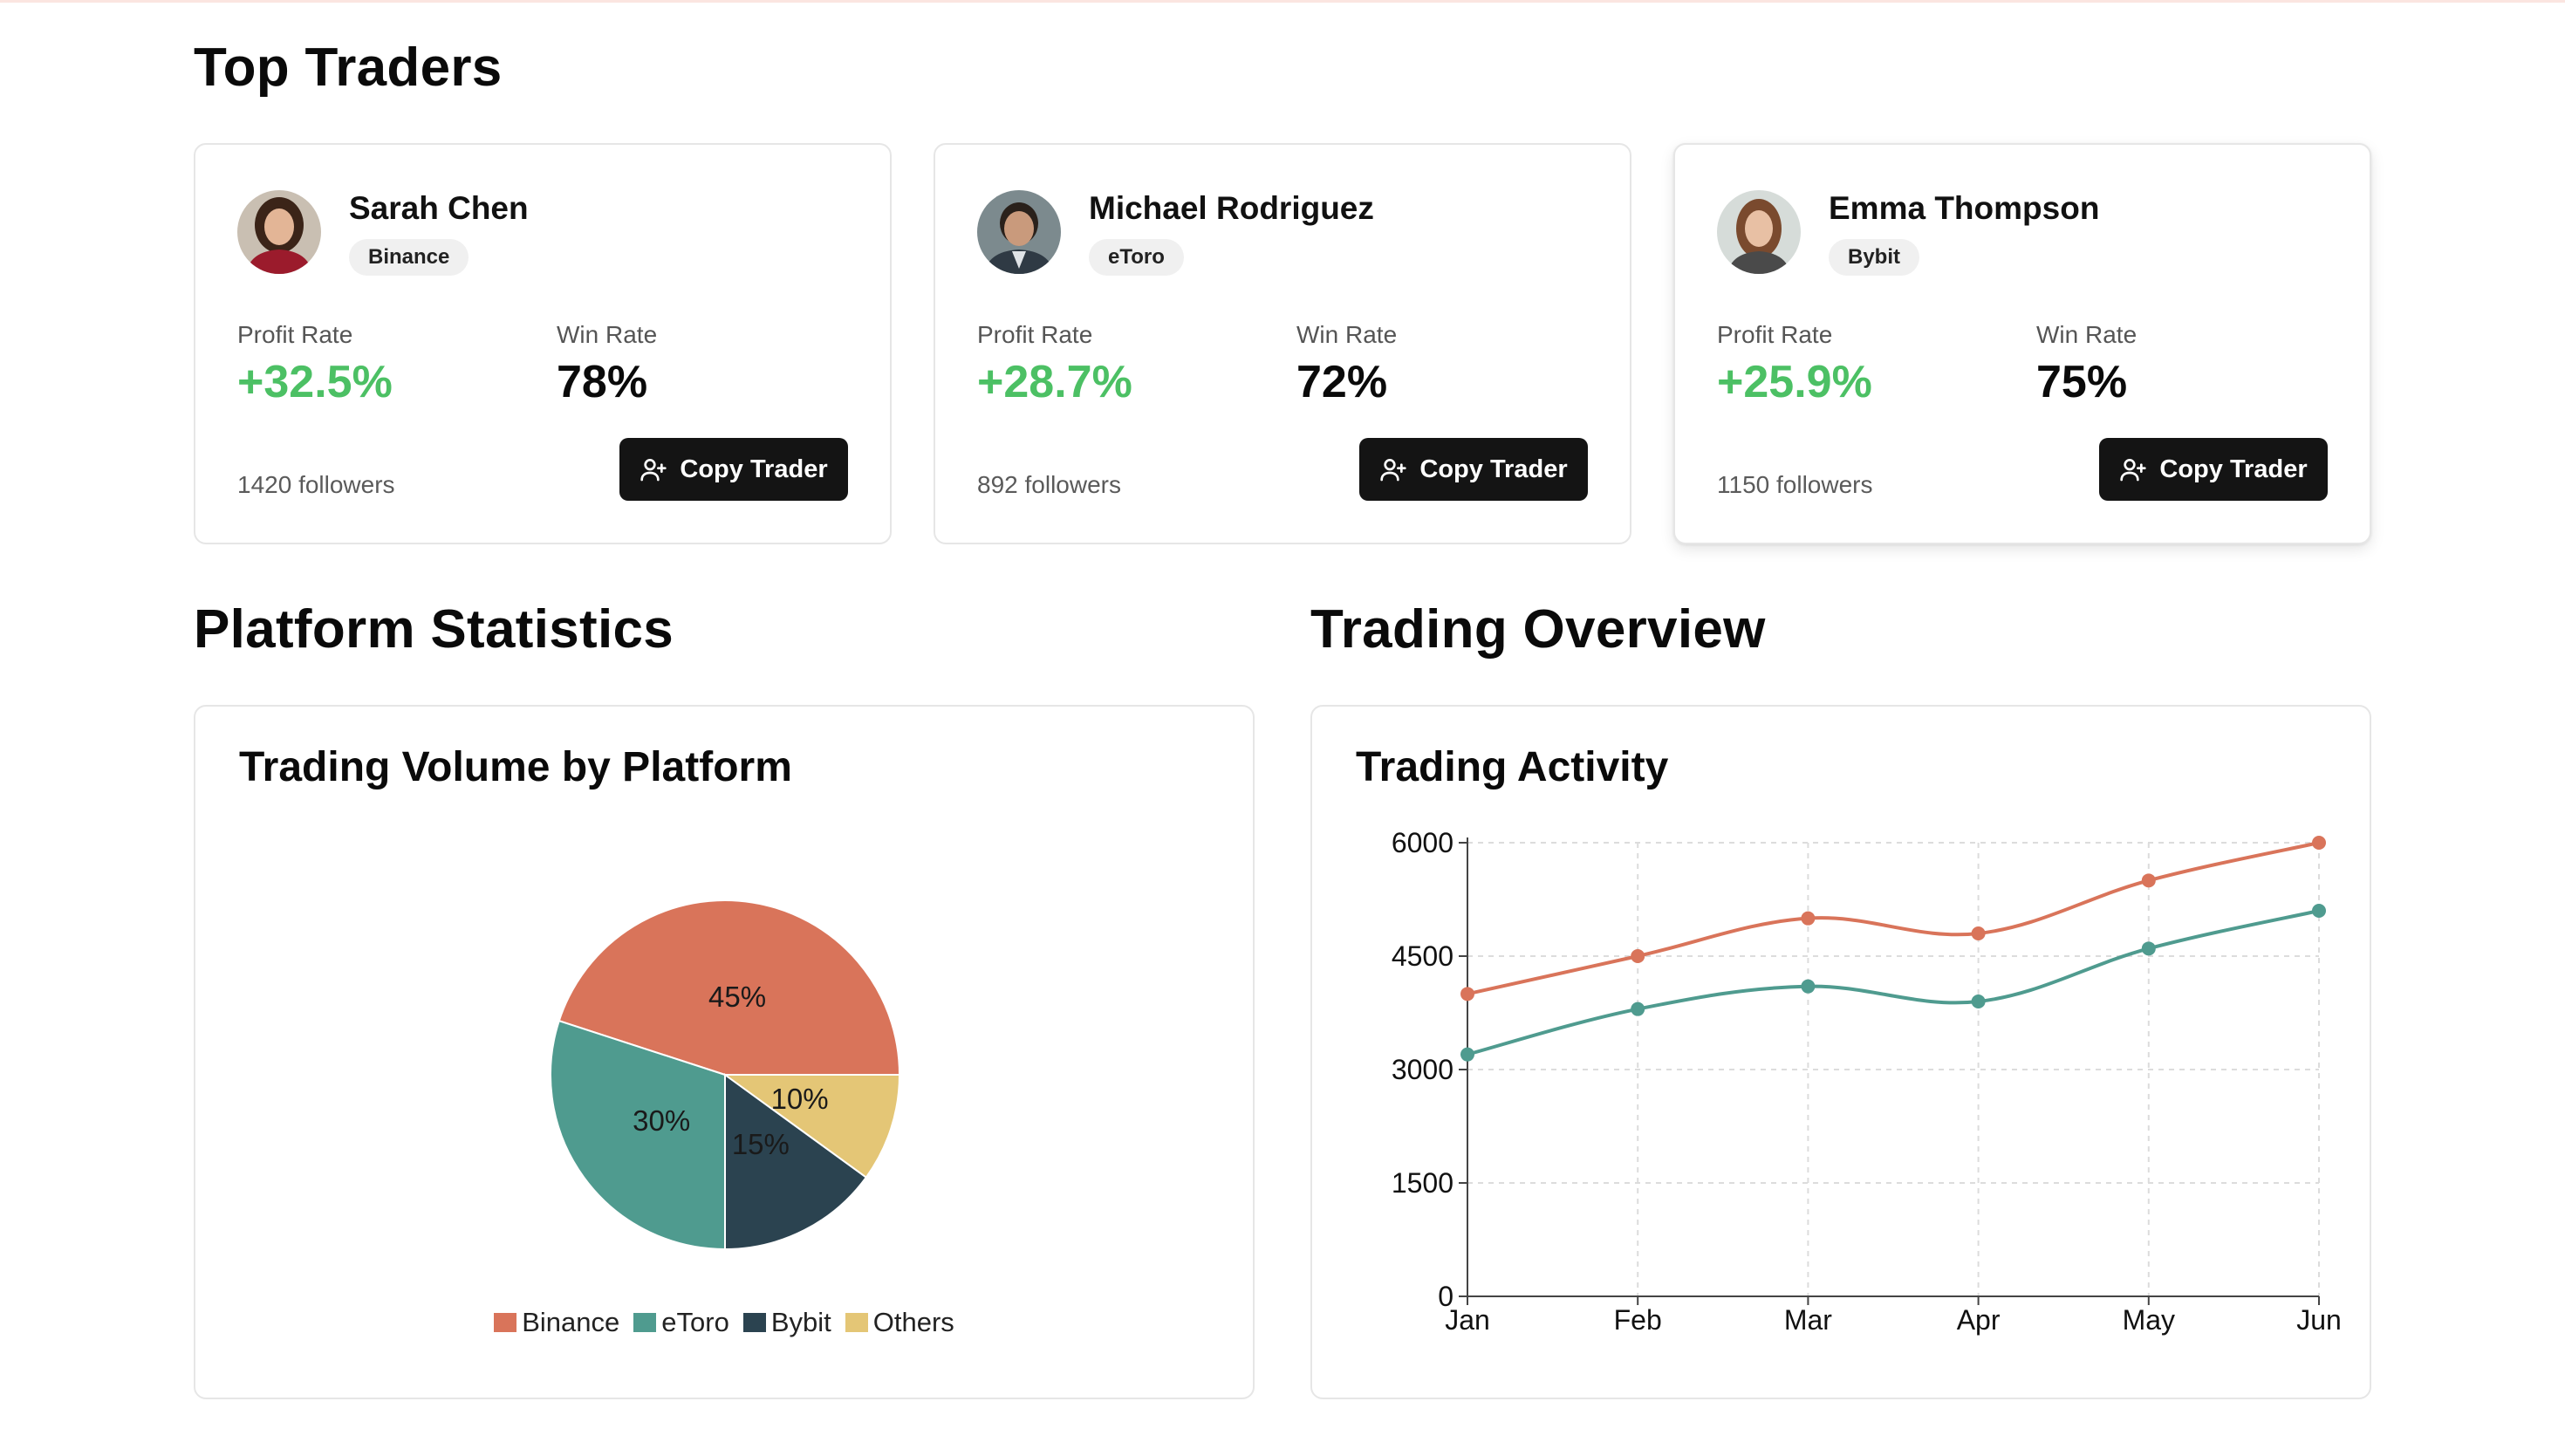 The width and height of the screenshot is (2565, 1456). What do you see at coordinates (1874, 257) in the screenshot?
I see `platform-badge: Bybit` at bounding box center [1874, 257].